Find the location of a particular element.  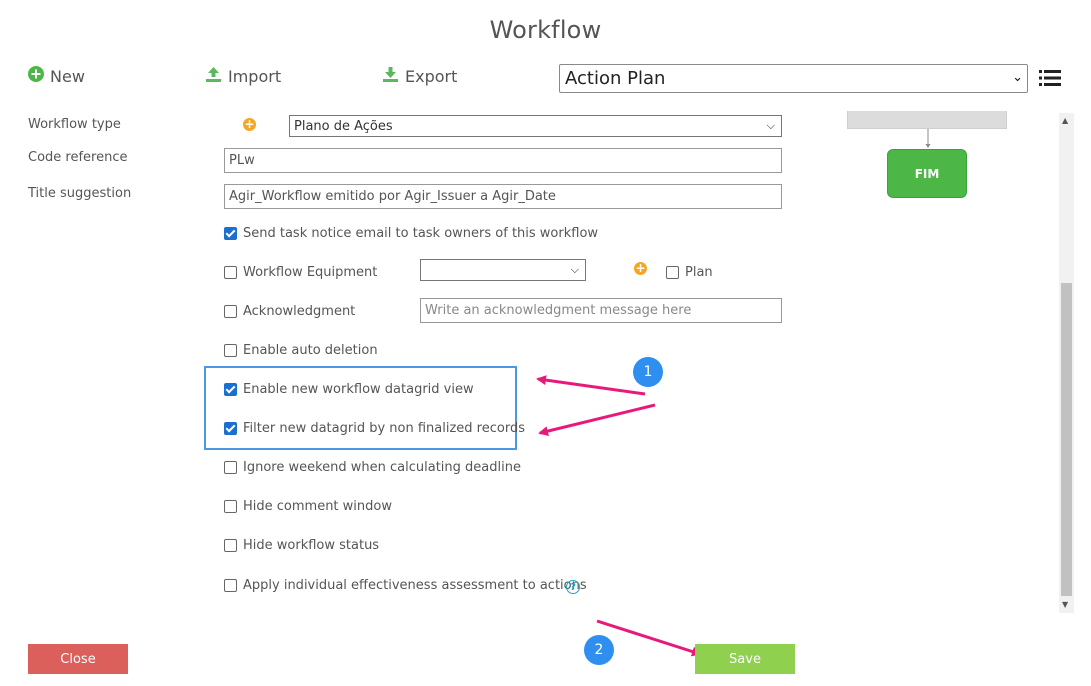

annotation-badge-2: 2 is located at coordinates (599, 650).